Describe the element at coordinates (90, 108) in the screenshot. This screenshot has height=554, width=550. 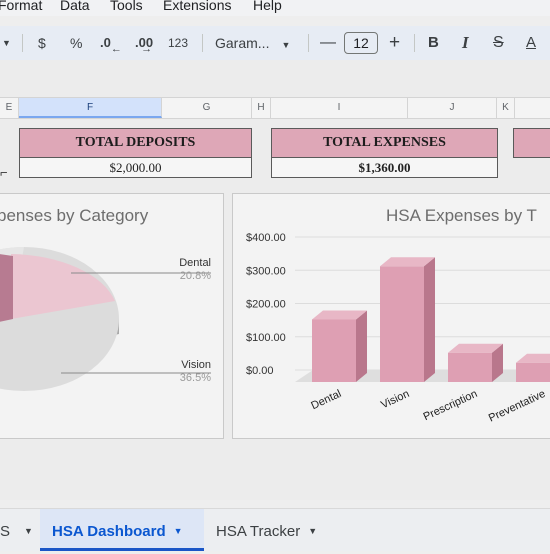
I see `column-header-f: F` at that location.